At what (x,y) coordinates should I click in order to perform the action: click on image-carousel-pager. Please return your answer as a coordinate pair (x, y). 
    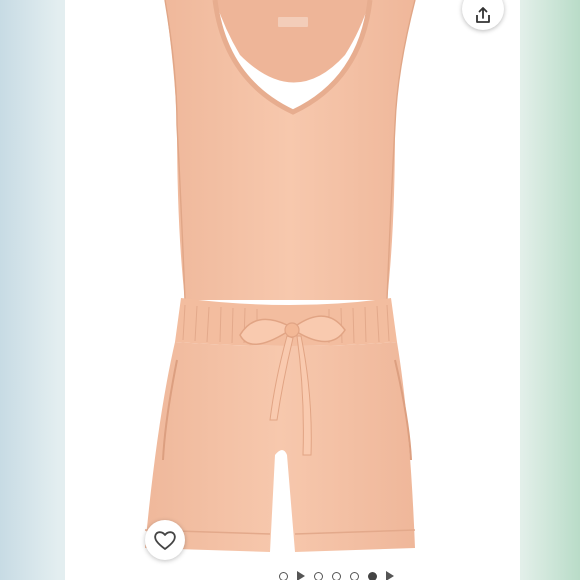
    Looking at the image, I should click on (336, 574).